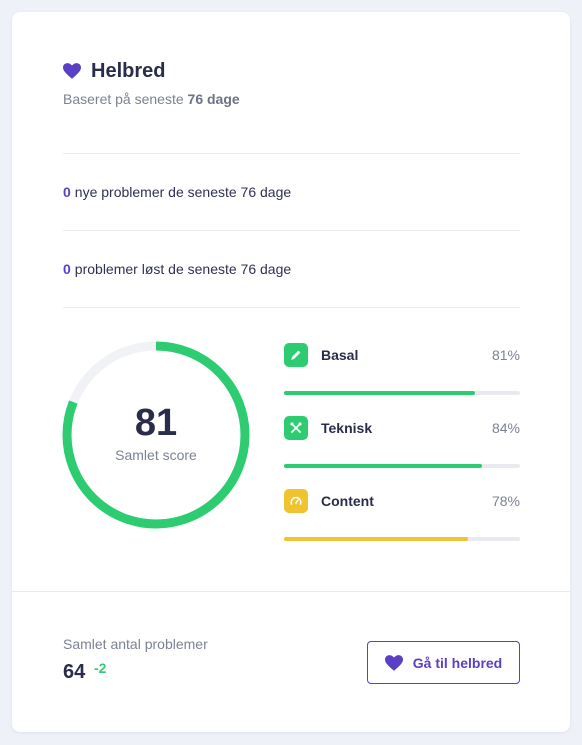 This screenshot has width=582, height=745. I want to click on subtitle-days: 76 dage, so click(213, 99).